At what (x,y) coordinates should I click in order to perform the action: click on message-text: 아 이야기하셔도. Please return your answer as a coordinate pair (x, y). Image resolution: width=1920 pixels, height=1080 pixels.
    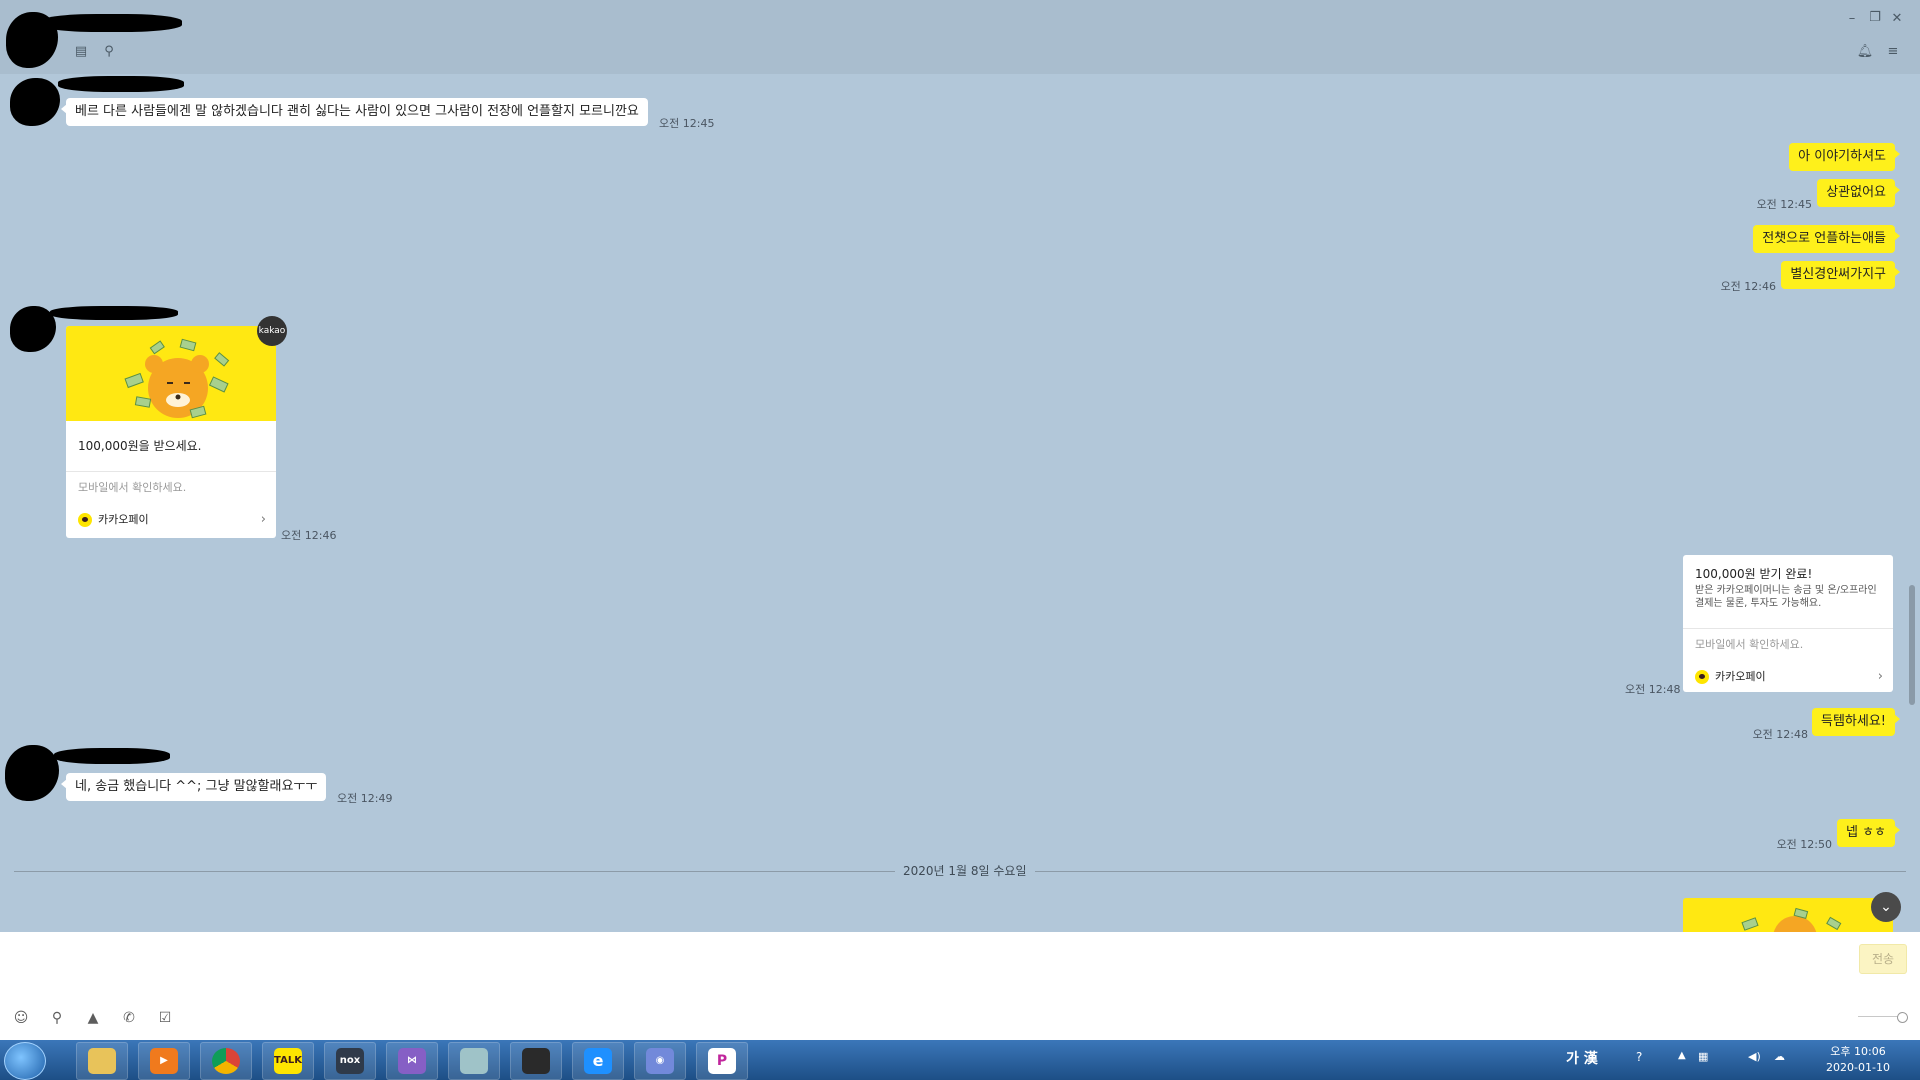
    Looking at the image, I should click on (1842, 156).